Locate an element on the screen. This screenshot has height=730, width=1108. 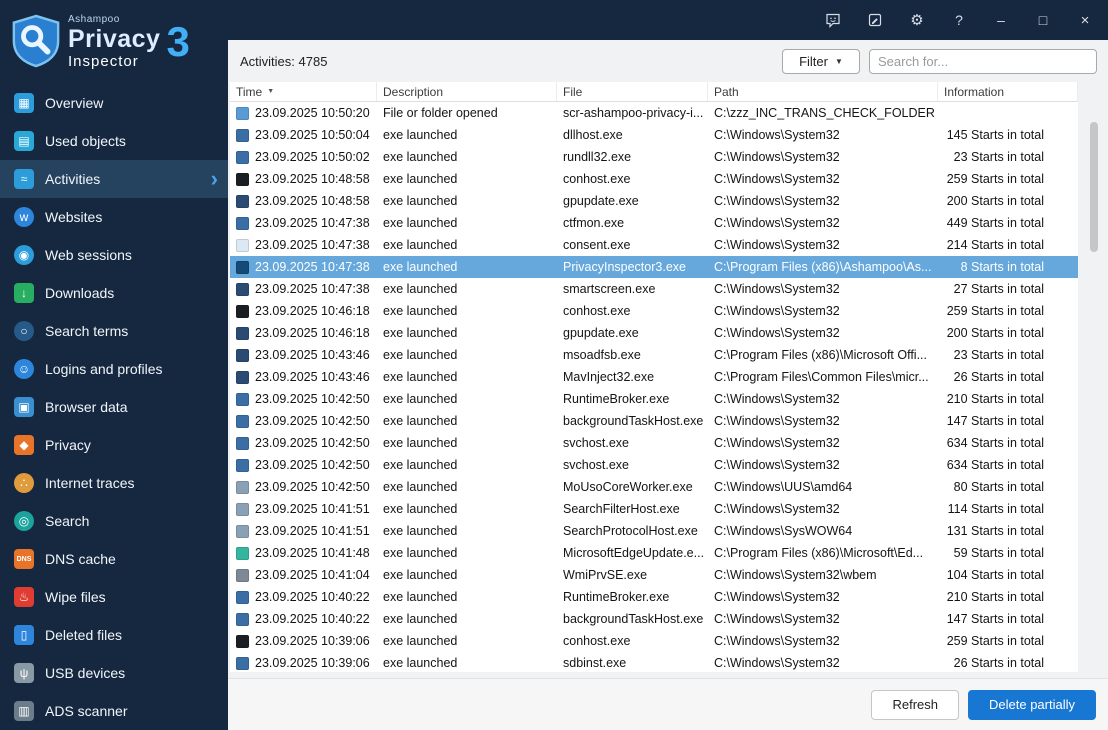
sidebar-item-activities: ≈ Activities › is located at coordinates (114, 179).